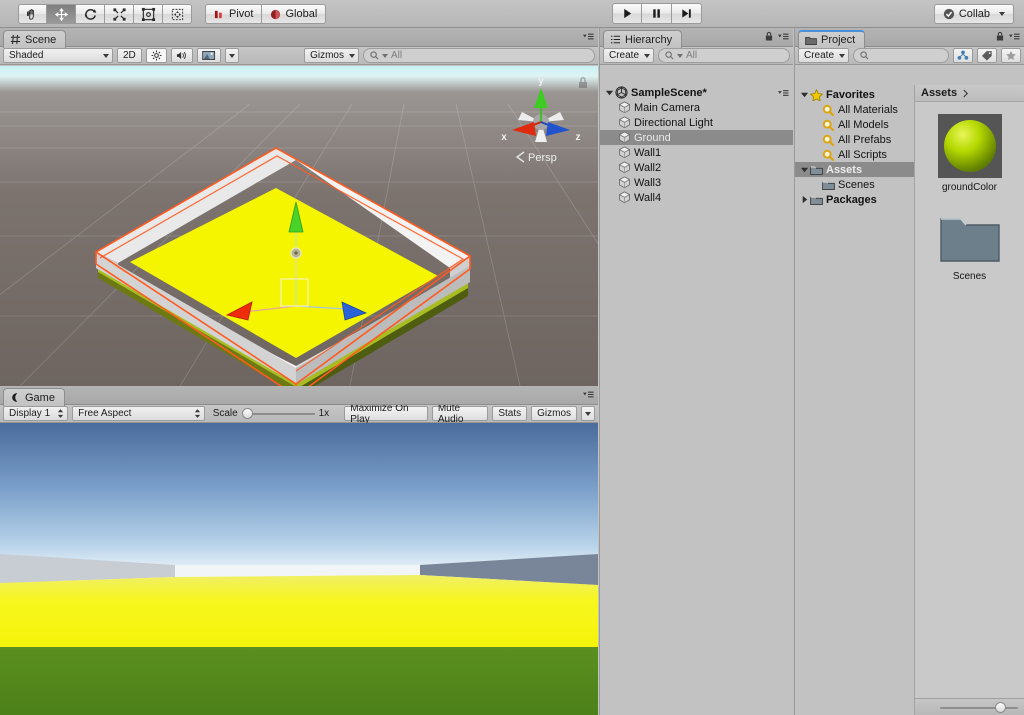  Describe the element at coordinates (979, 707) in the screenshot. I see `icon-size-slider` at that location.